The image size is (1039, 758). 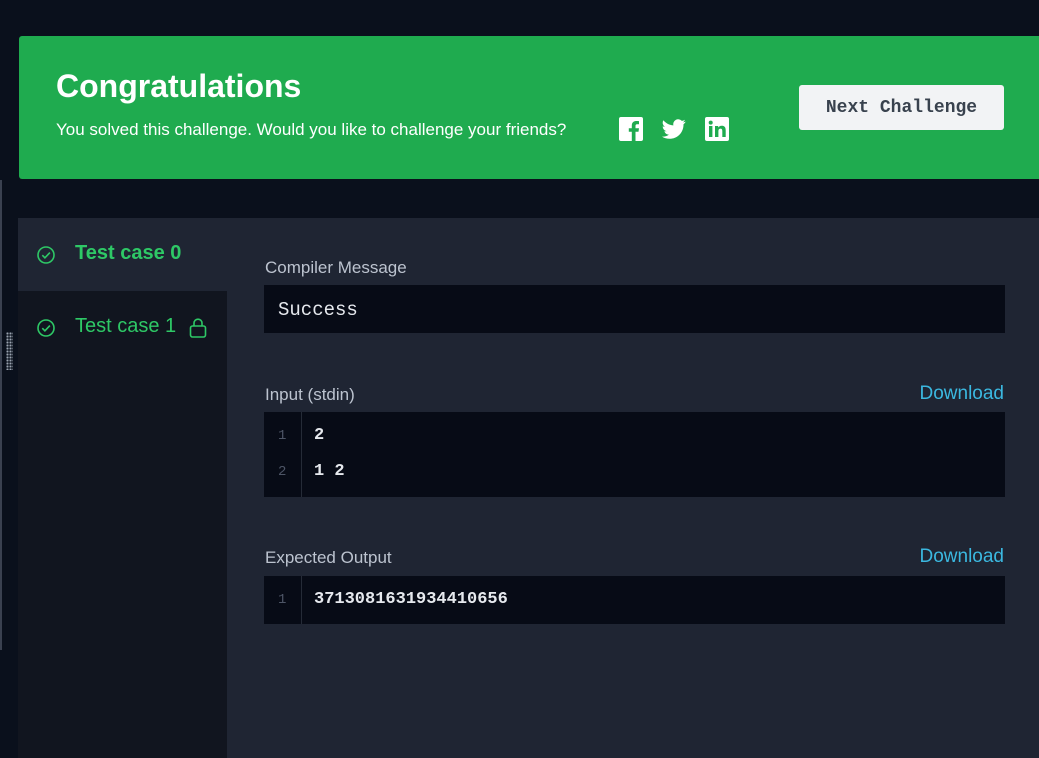 I want to click on tab-test-case-0: Test case 0, so click(x=122, y=254).